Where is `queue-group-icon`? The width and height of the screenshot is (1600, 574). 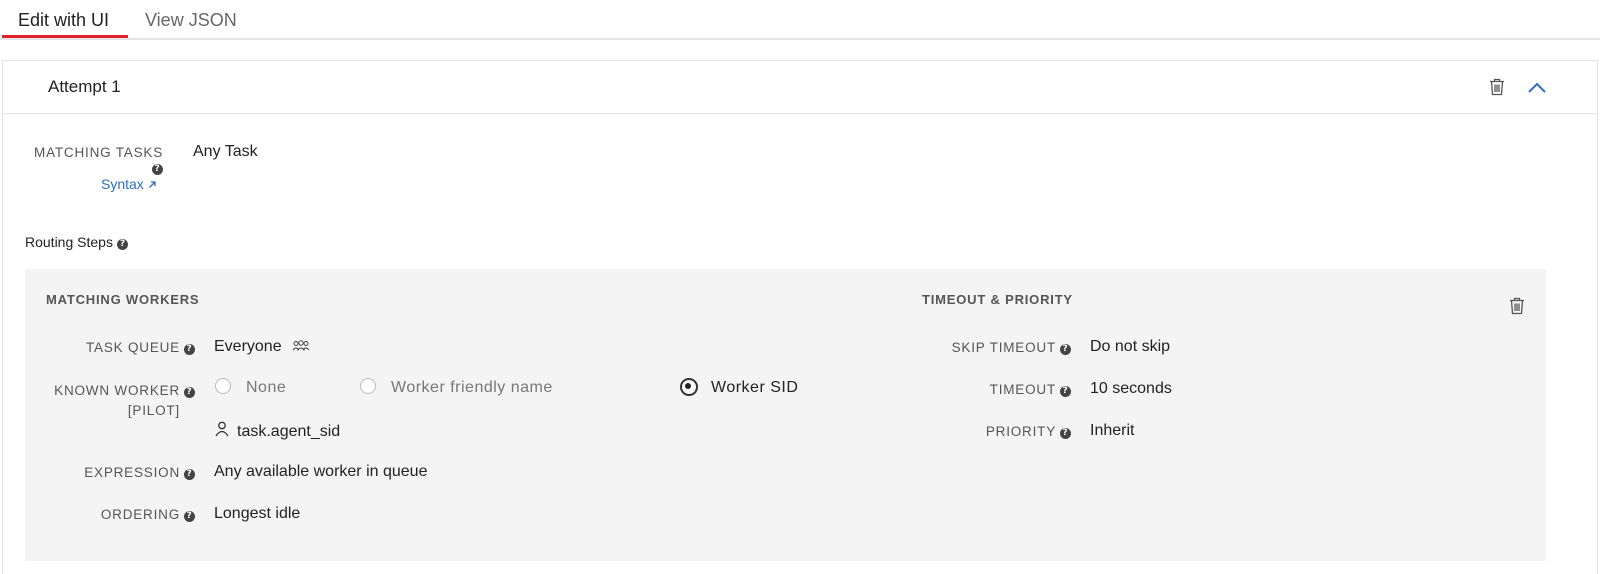
queue-group-icon is located at coordinates (301, 345).